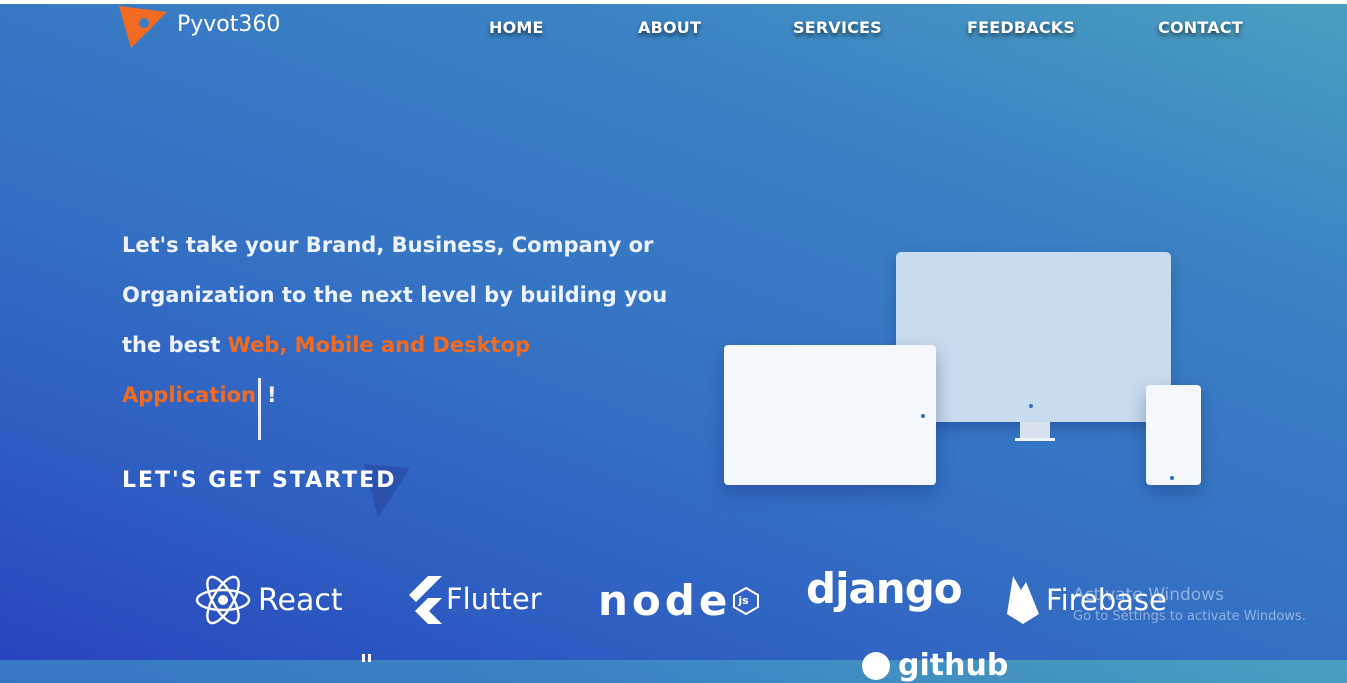  I want to click on nav-feedbacks: FEEDBACKS, so click(1021, 27).